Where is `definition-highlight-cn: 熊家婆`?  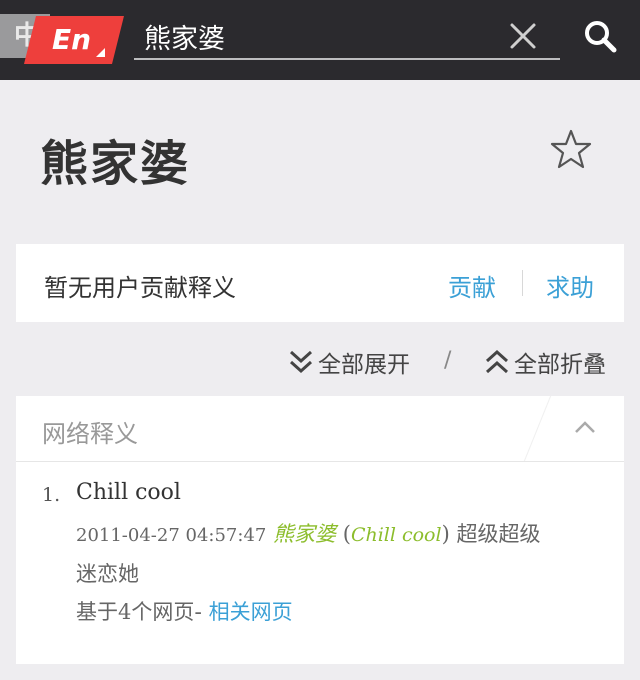 definition-highlight-cn: 熊家婆 is located at coordinates (305, 534).